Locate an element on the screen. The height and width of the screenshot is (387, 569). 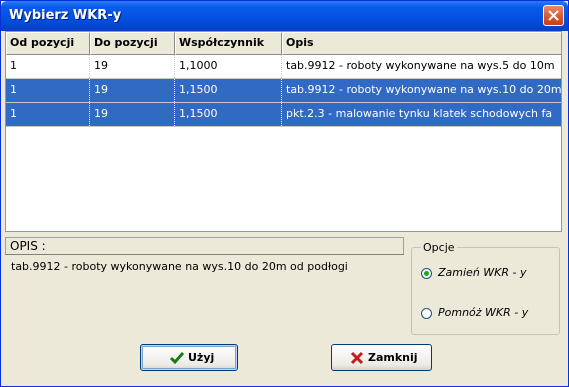
close-button: Zamknij is located at coordinates (381, 357).